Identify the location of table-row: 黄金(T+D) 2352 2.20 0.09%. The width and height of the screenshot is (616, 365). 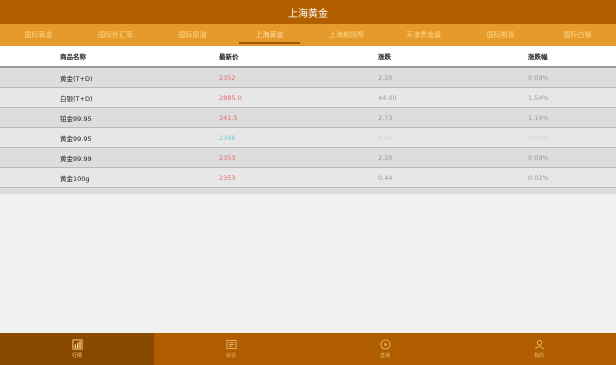
(308, 78).